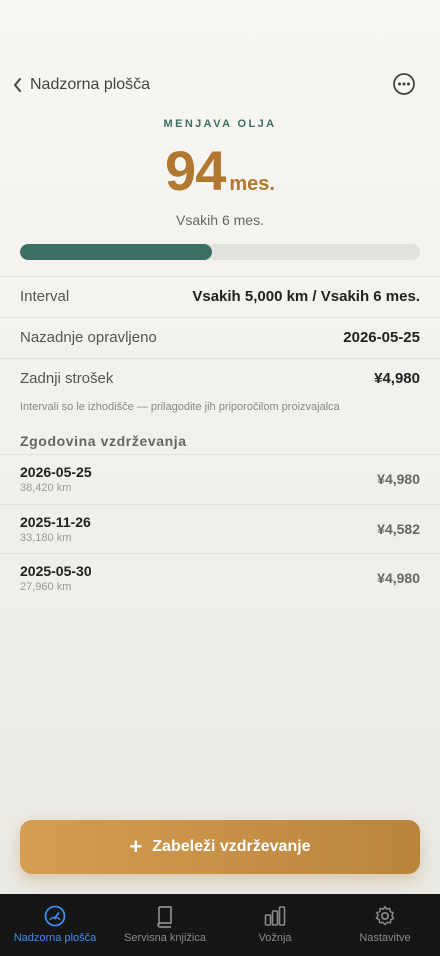  I want to click on remaining-value: 94 mes., so click(220, 170).